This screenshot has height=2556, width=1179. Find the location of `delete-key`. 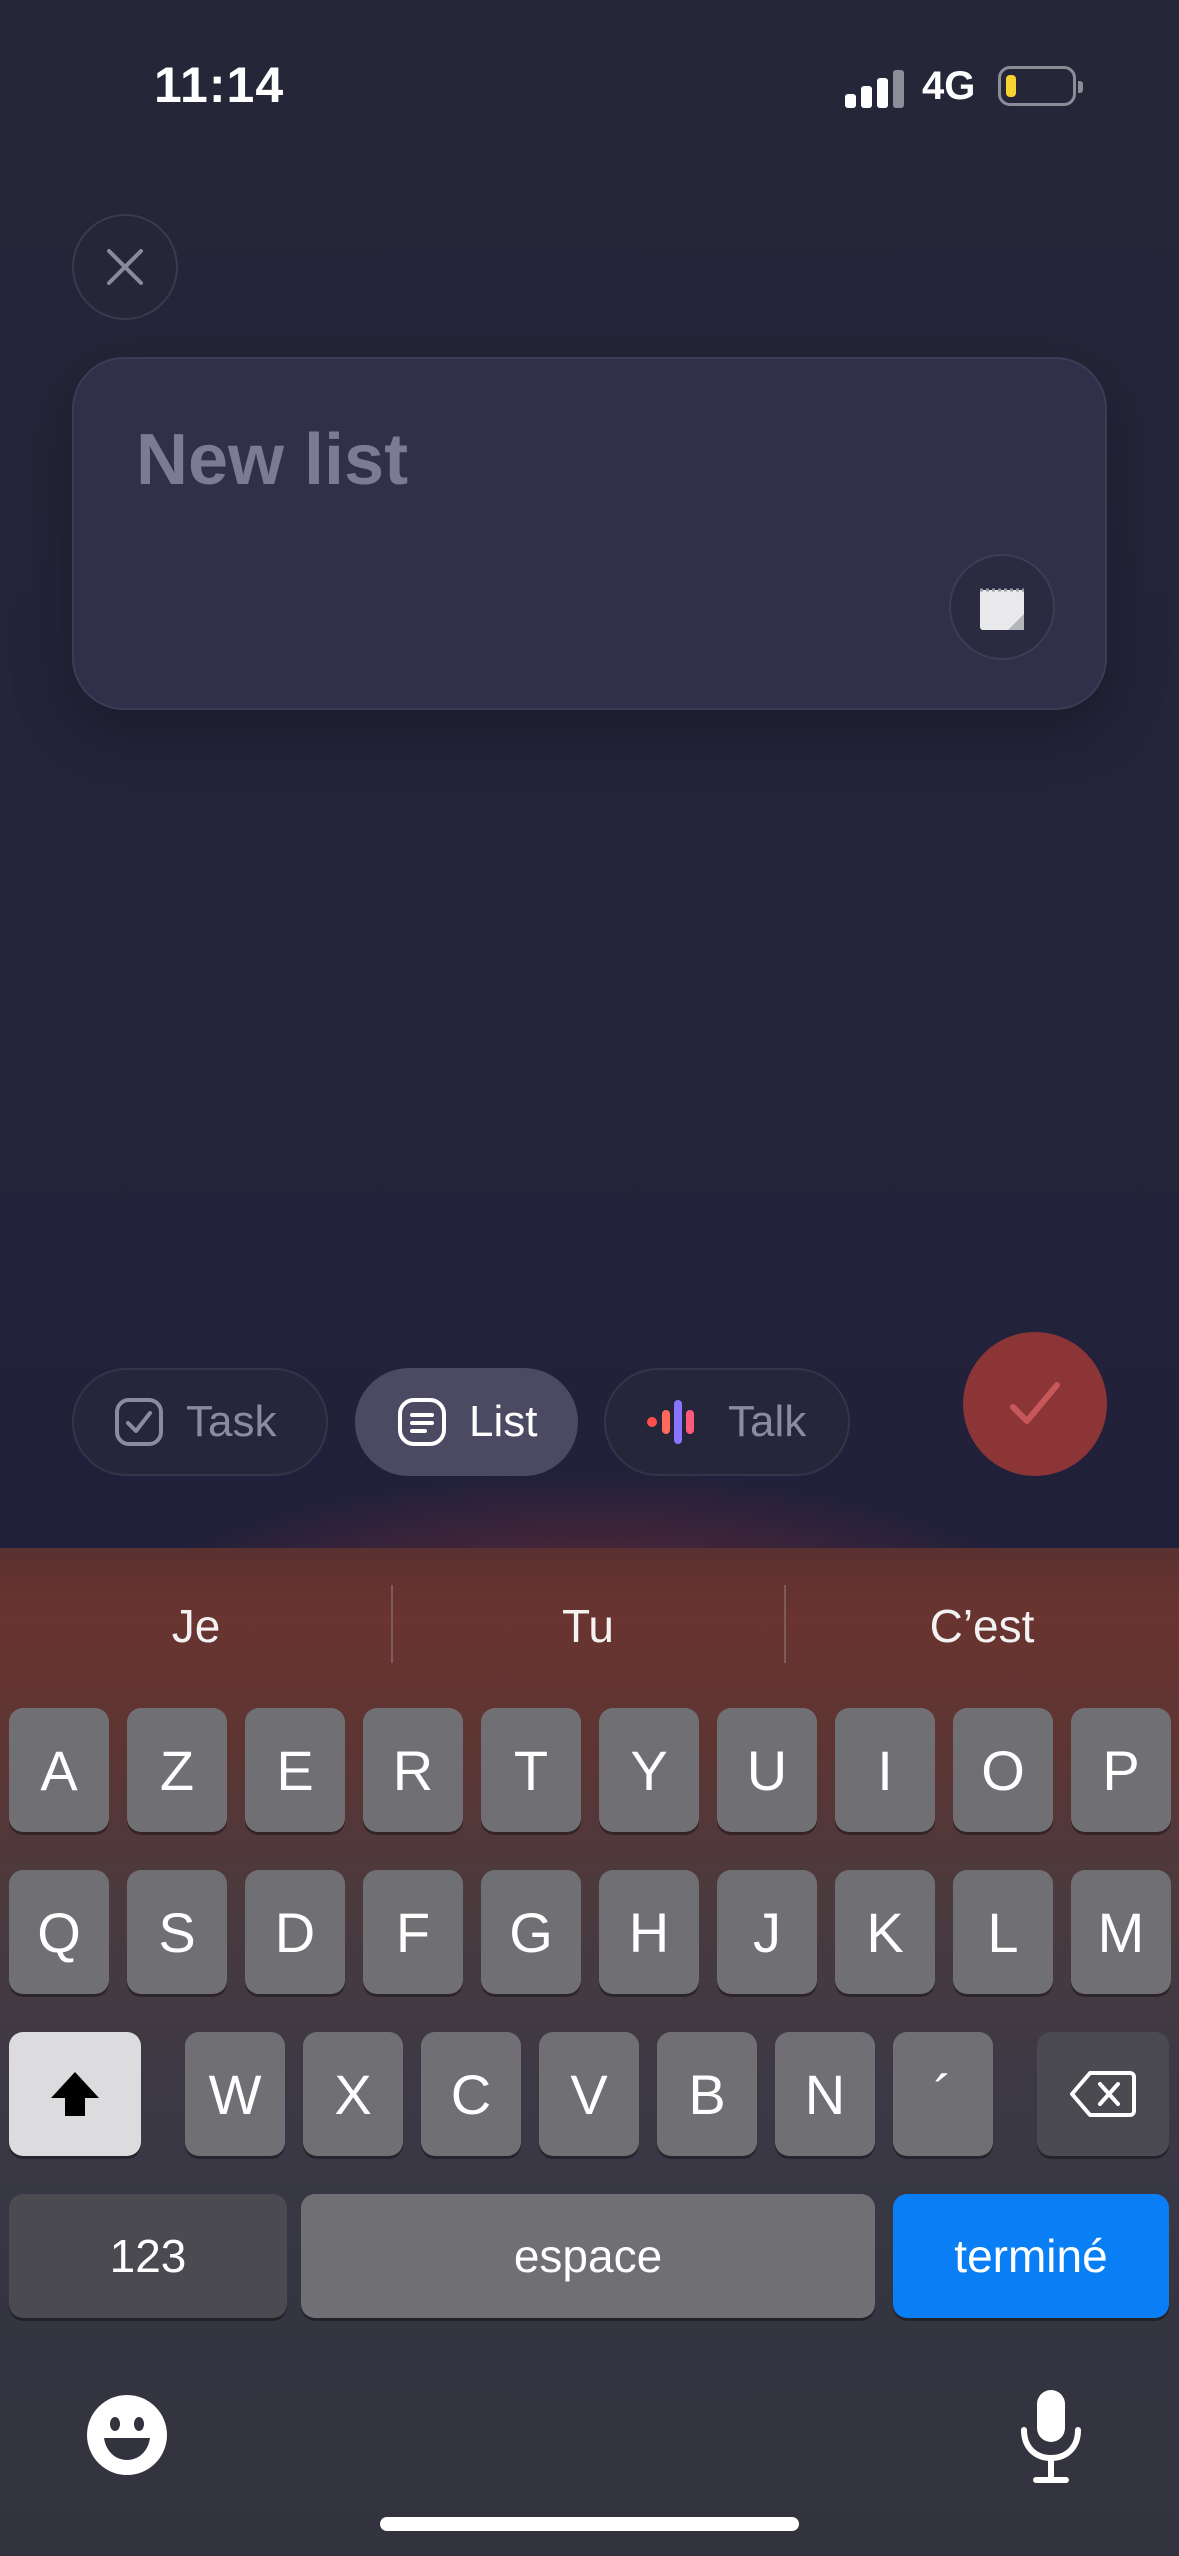

delete-key is located at coordinates (1103, 2094).